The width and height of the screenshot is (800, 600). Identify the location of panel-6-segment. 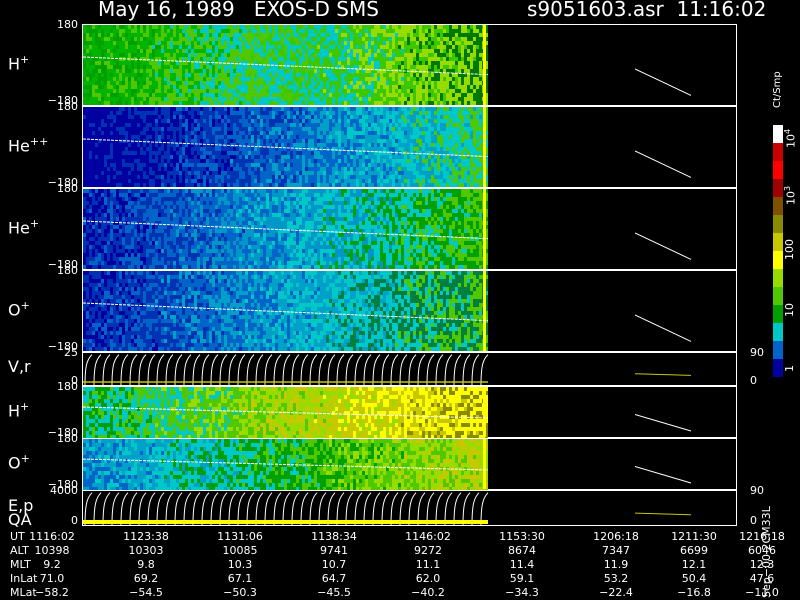
(663, 475).